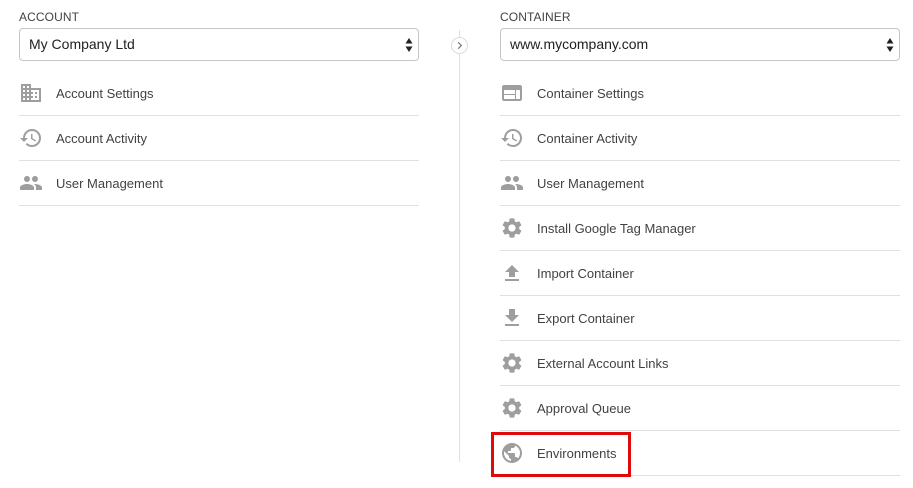 The width and height of the screenshot is (913, 488). Describe the element at coordinates (587, 138) in the screenshot. I see `container-activity-label: Container Activity` at that location.